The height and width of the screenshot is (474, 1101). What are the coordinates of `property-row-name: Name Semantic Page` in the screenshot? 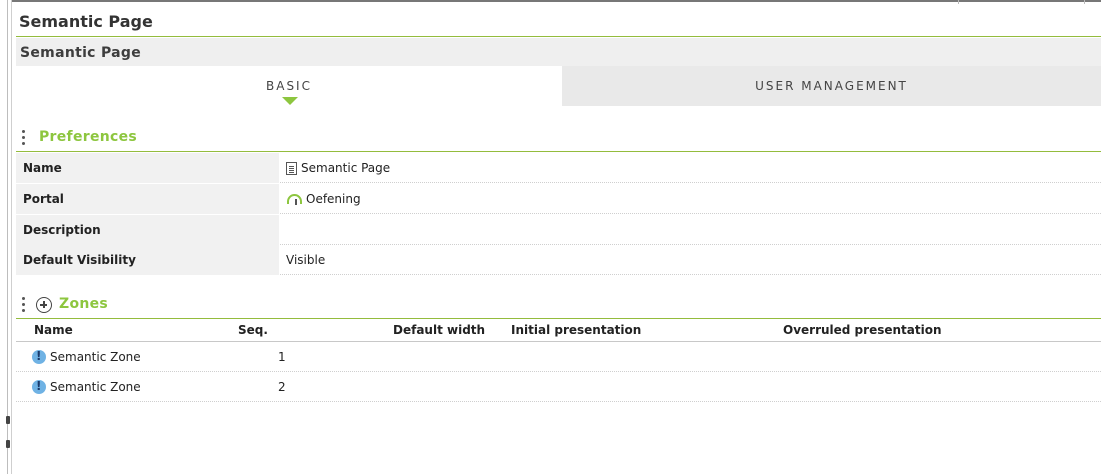 It's located at (558, 168).